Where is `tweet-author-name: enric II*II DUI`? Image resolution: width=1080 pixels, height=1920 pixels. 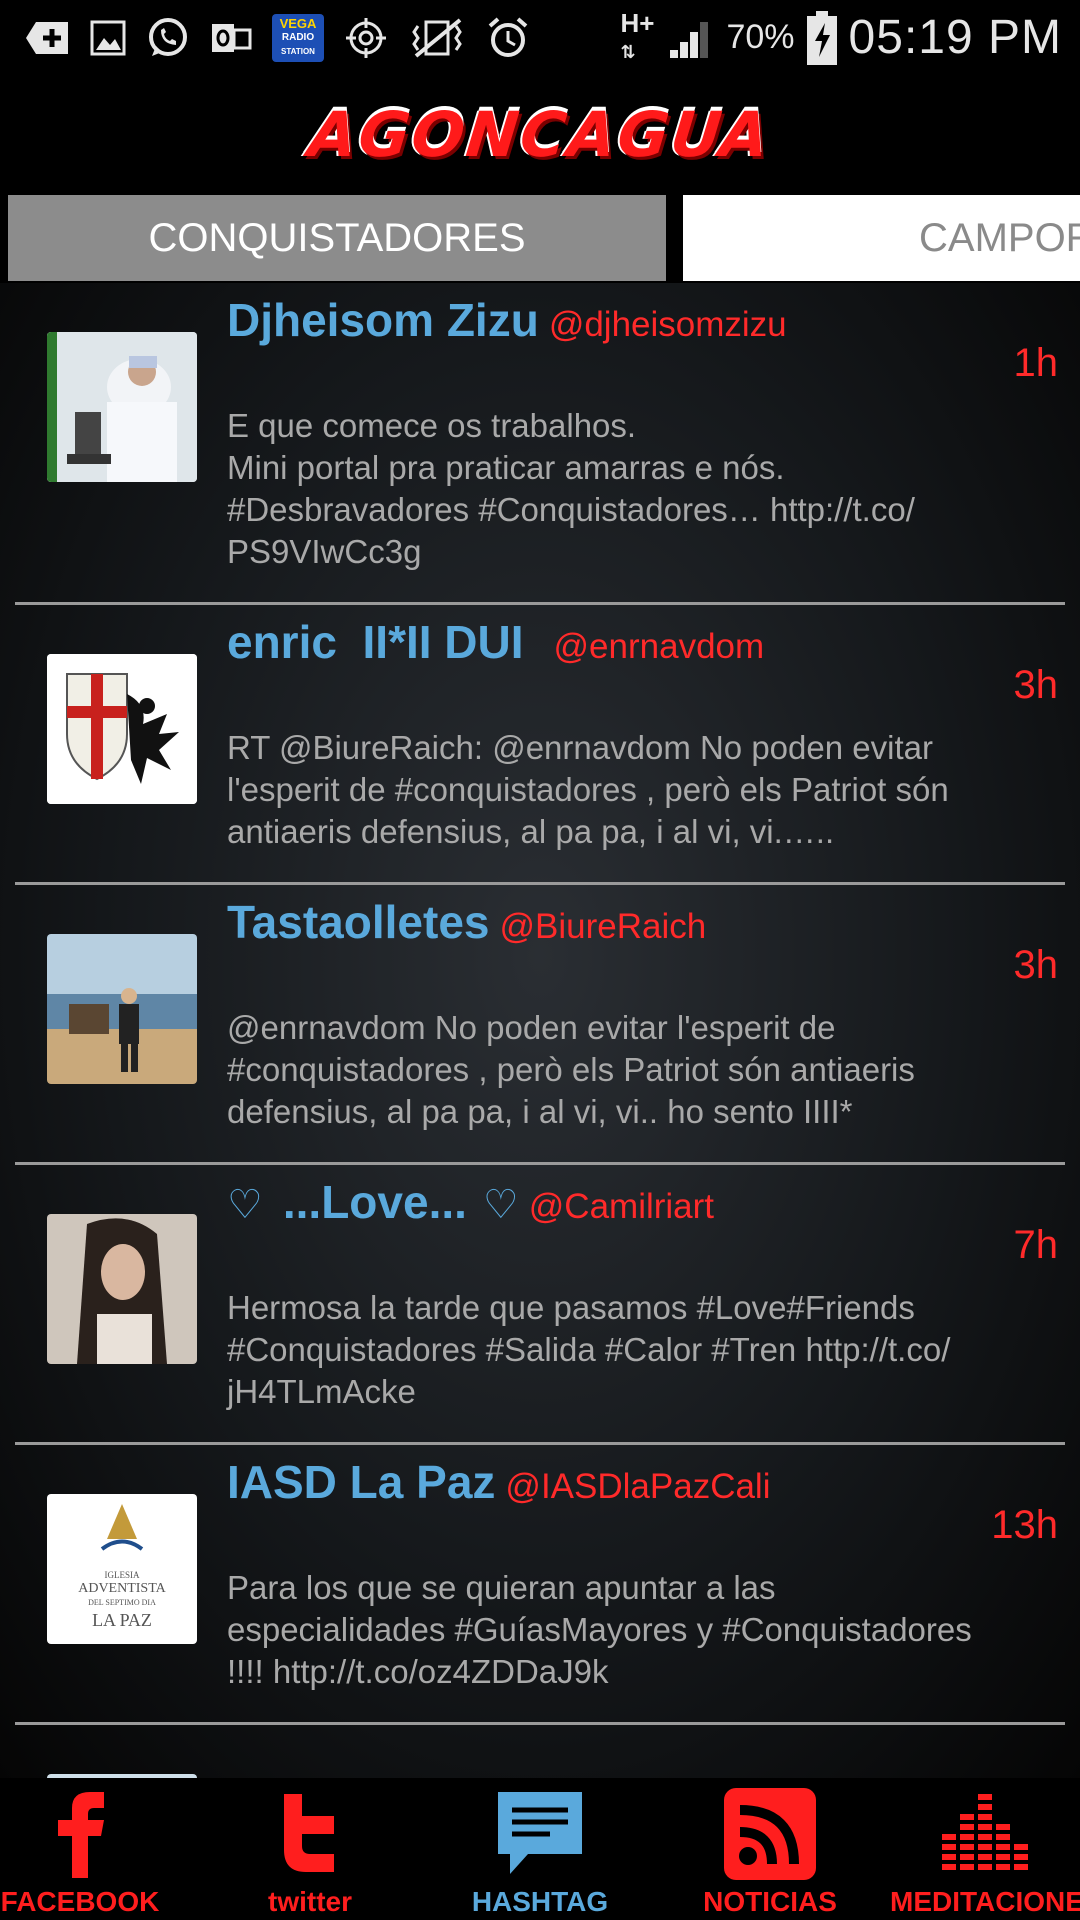
tweet-author-name: enric II*II DUI is located at coordinates (375, 642).